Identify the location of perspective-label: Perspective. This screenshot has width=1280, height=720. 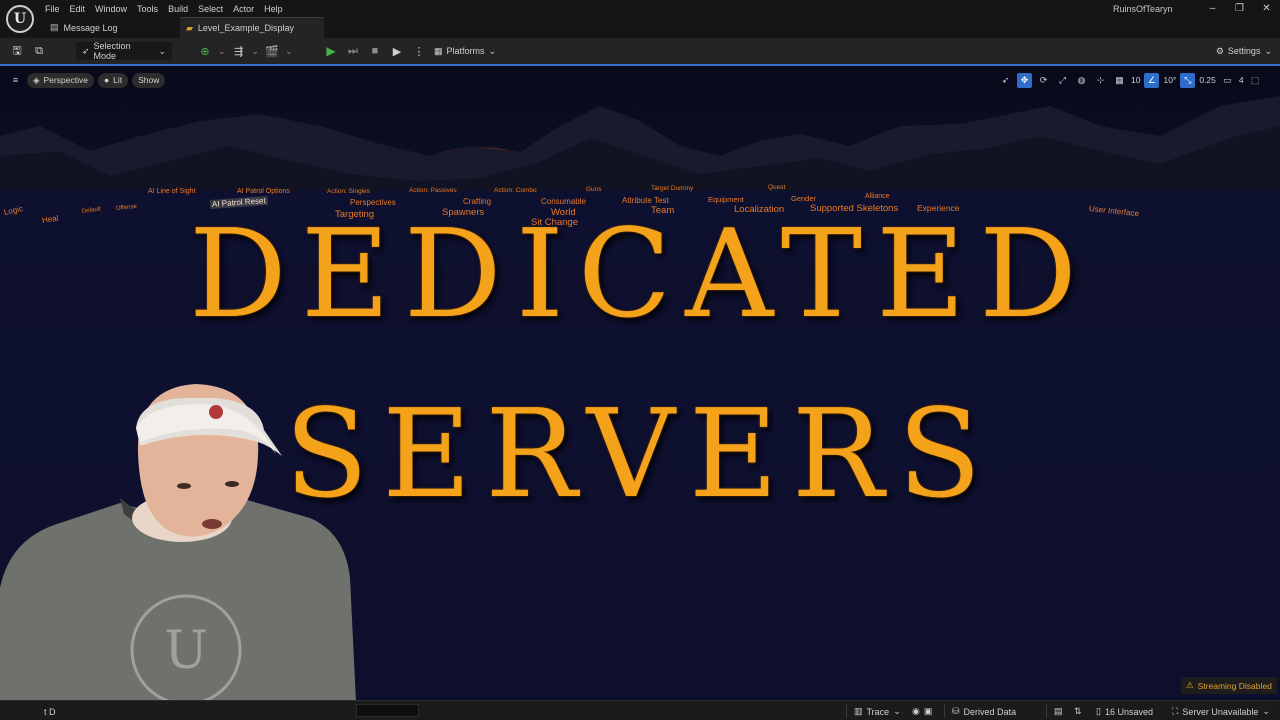
(65, 80).